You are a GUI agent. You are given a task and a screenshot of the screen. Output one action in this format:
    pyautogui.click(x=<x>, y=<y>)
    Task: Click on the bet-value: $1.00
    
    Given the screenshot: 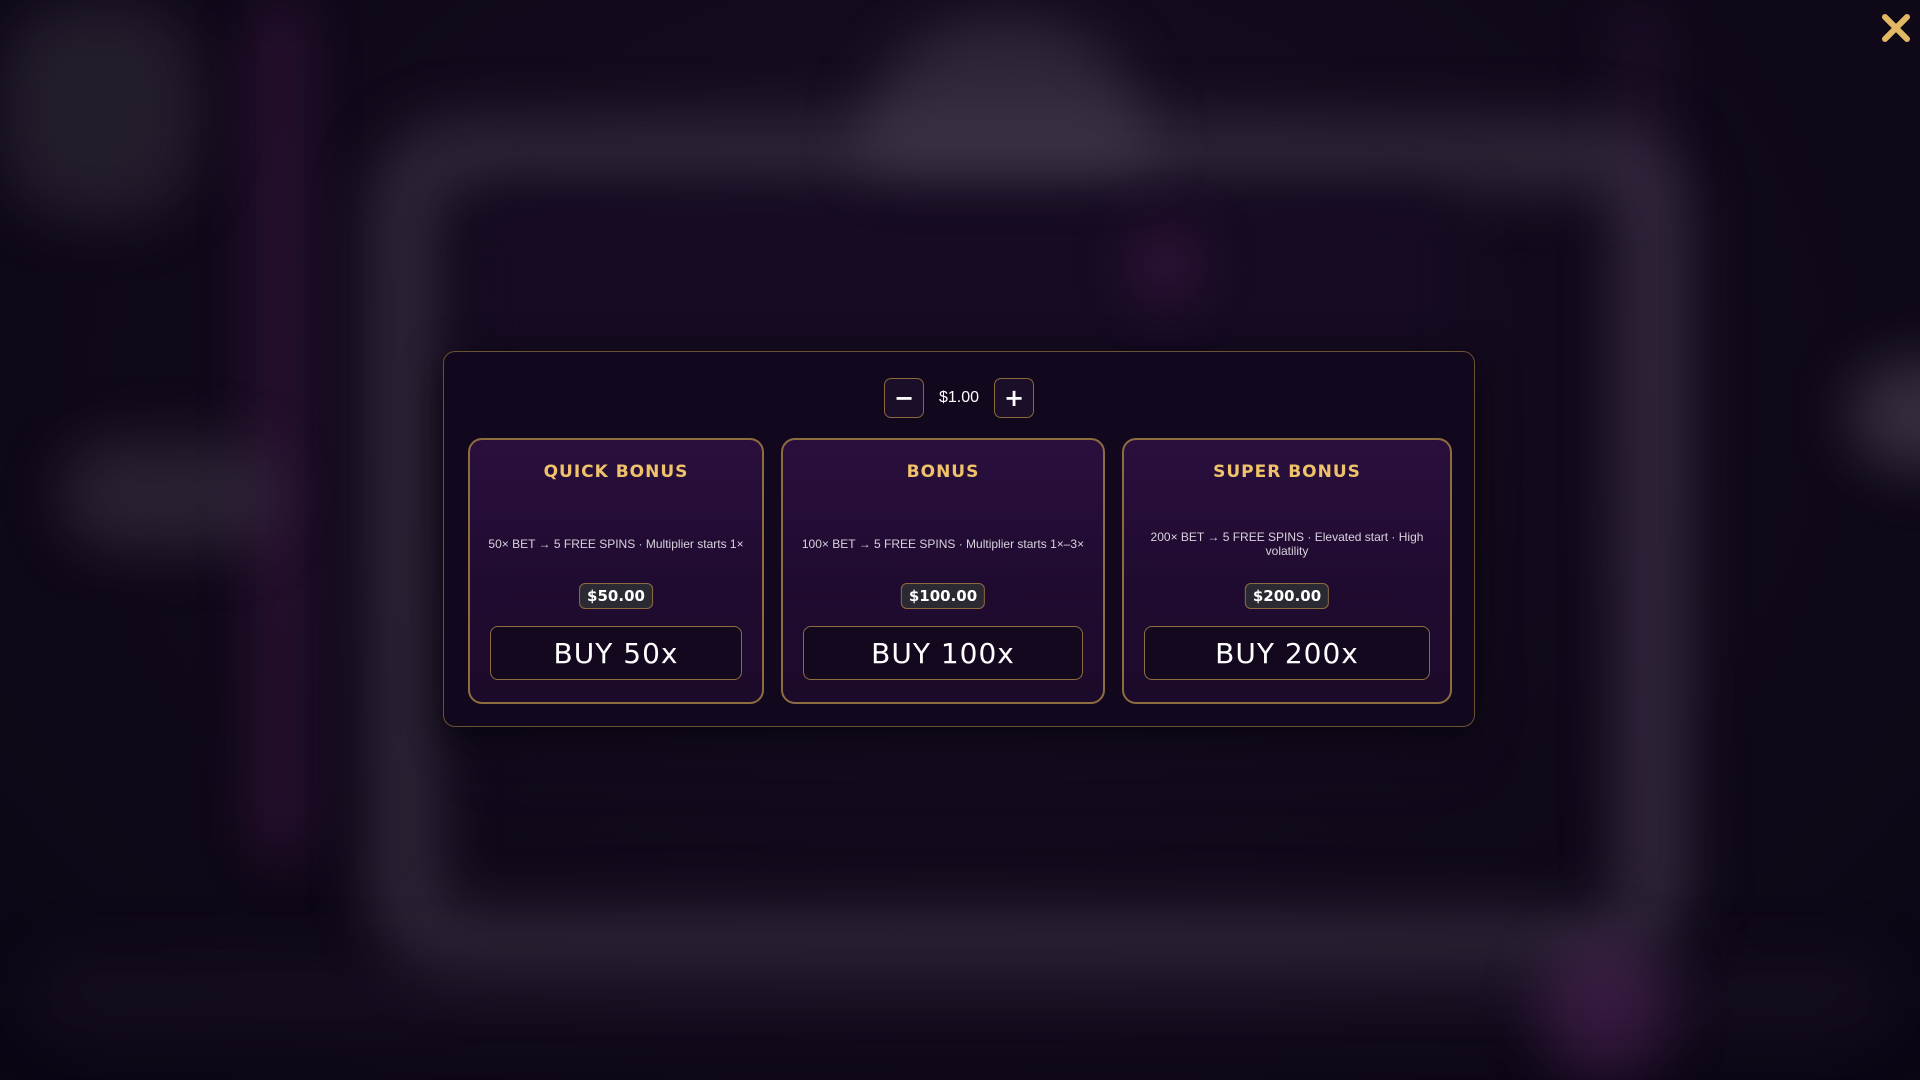 What is the action you would take?
    pyautogui.click(x=959, y=397)
    